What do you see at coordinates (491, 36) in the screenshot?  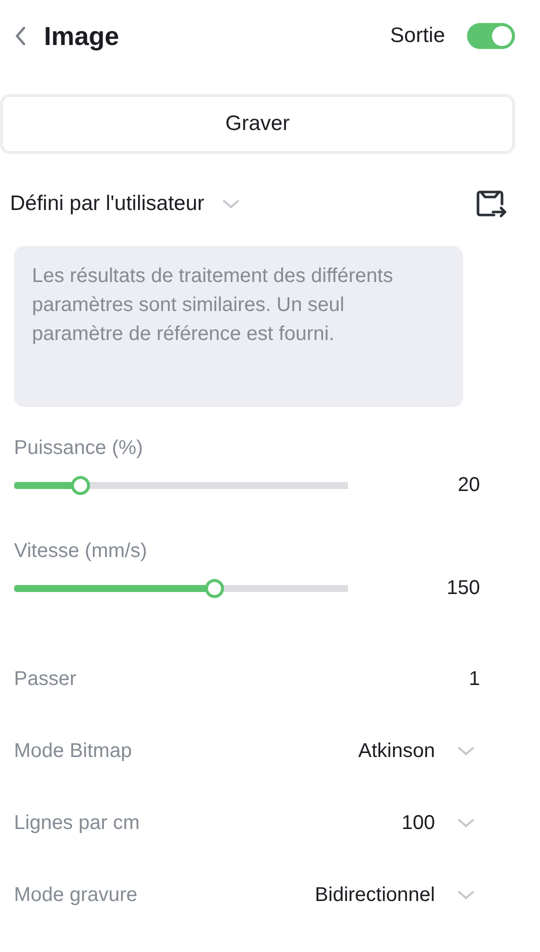 I see `output-toggle` at bounding box center [491, 36].